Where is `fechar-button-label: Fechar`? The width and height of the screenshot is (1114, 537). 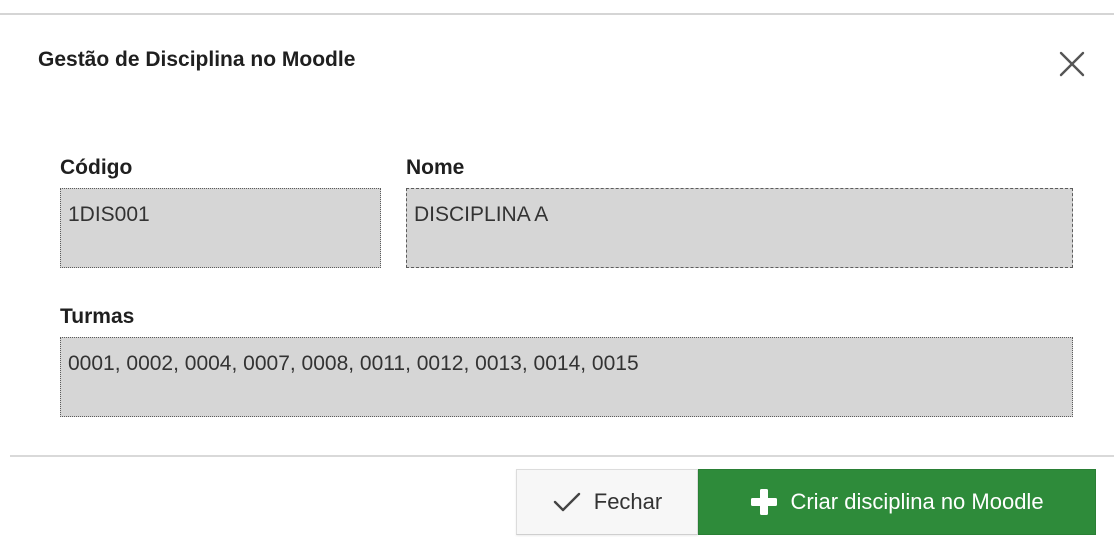
fechar-button-label: Fechar is located at coordinates (628, 501).